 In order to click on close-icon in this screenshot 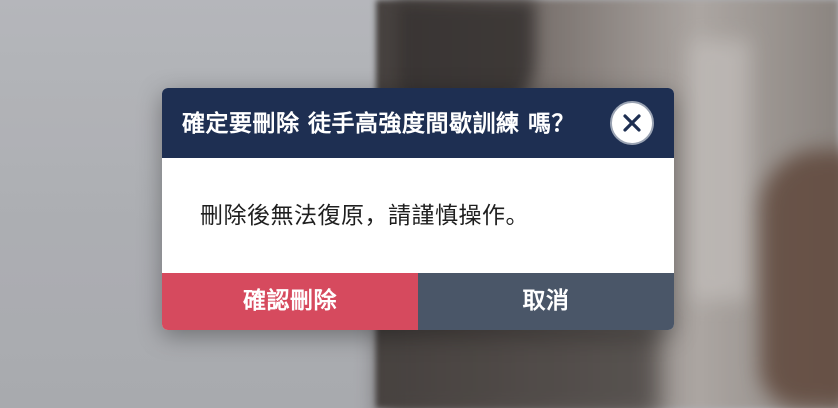, I will do `click(632, 123)`.